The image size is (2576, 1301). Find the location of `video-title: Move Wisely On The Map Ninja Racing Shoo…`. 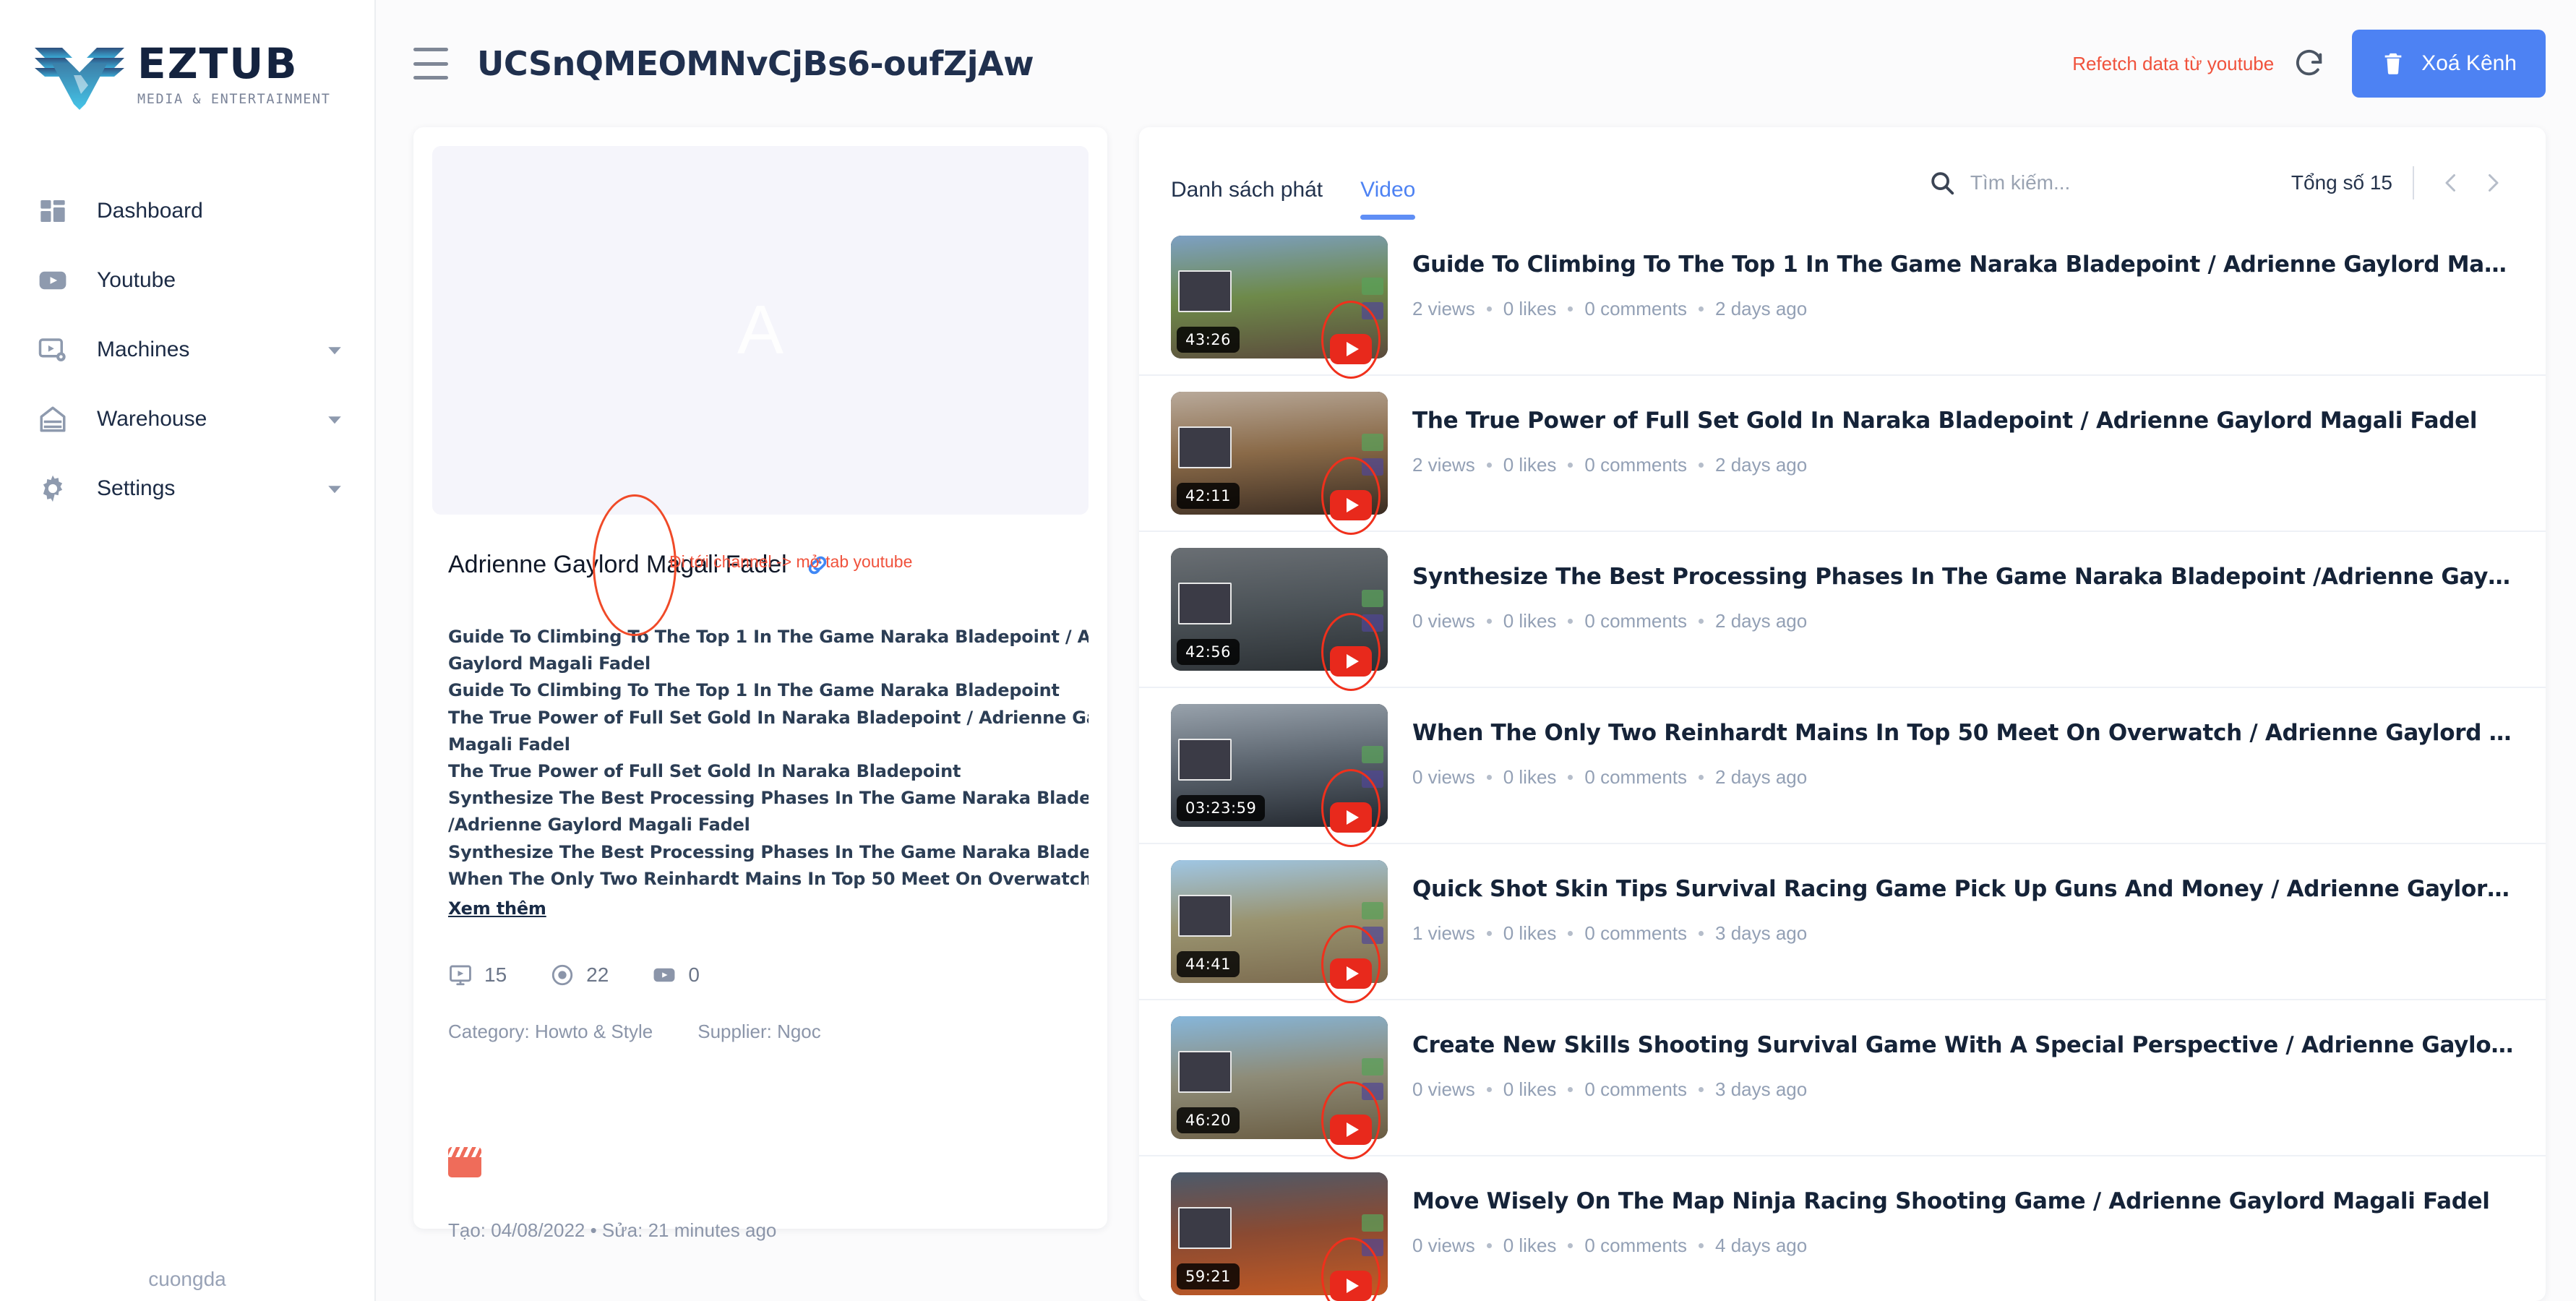

video-title: Move Wisely On The Map Ninja Racing Shoo… is located at coordinates (1963, 1201).